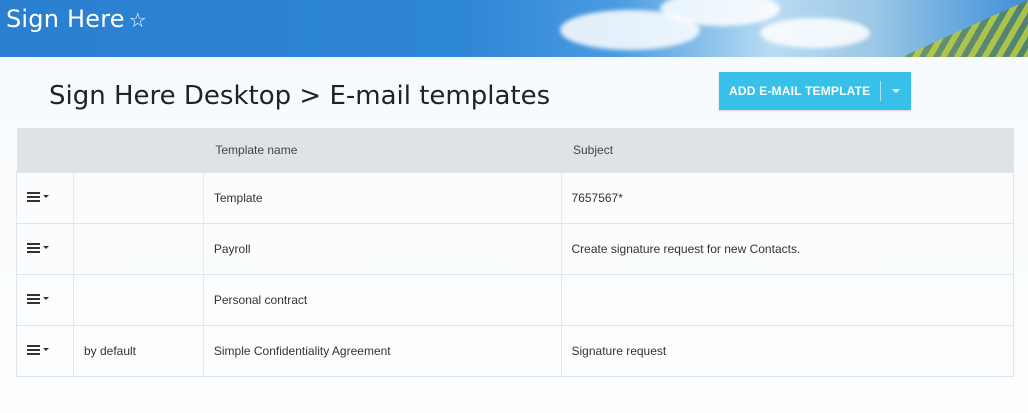 Image resolution: width=1028 pixels, height=413 pixels. What do you see at coordinates (815, 33) in the screenshot?
I see `cloud-decoration` at bounding box center [815, 33].